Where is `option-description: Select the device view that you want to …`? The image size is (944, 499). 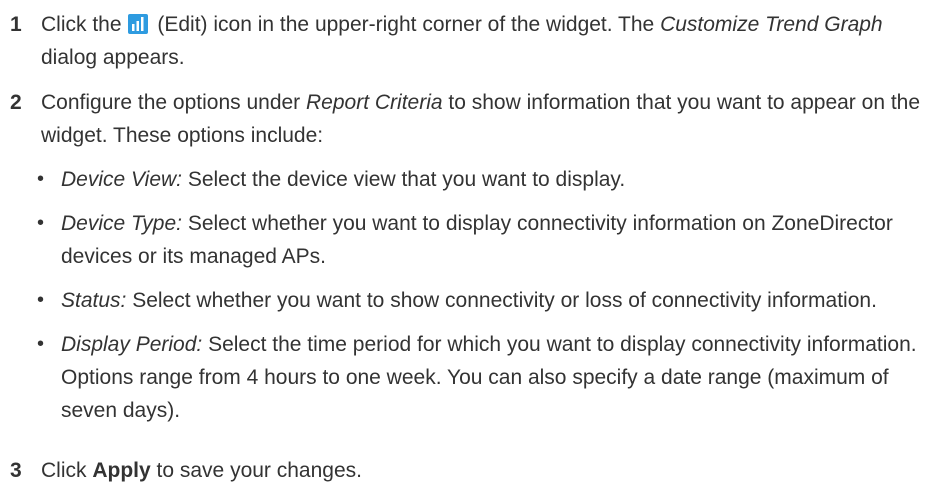
option-description: Select the device view that you want to … is located at coordinates (404, 179).